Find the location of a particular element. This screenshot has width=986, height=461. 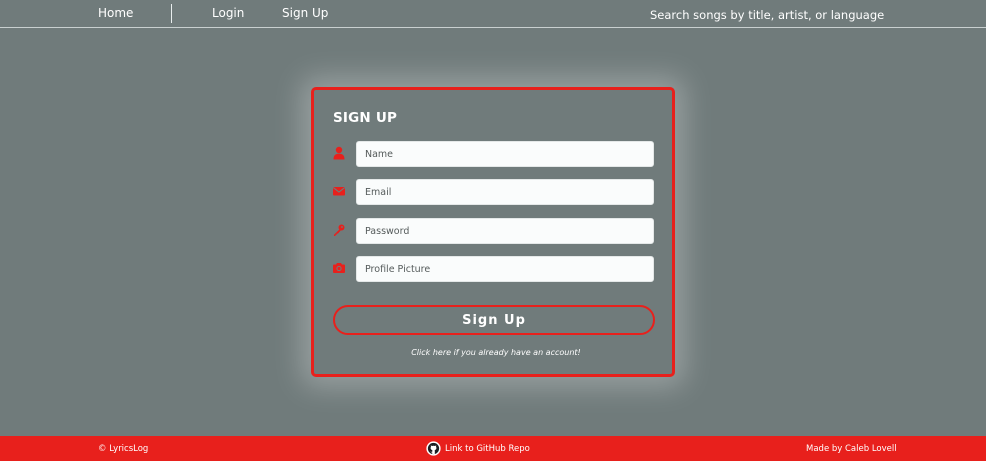

email-field-row is located at coordinates (496, 192).